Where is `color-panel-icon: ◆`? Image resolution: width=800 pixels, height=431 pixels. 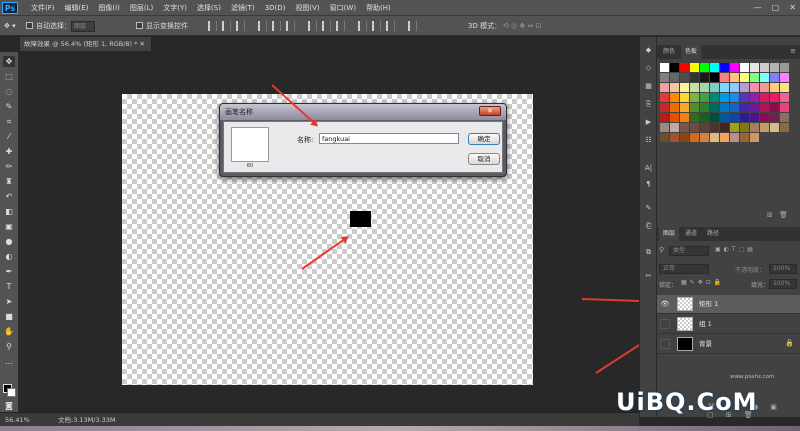
color-panel-icon: ◆ is located at coordinates (648, 50).